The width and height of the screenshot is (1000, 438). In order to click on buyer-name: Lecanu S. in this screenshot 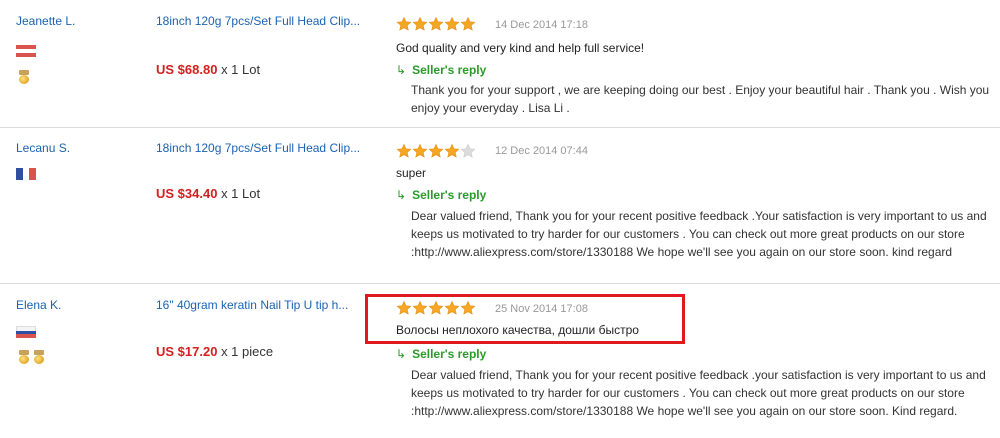, I will do `click(43, 148)`.